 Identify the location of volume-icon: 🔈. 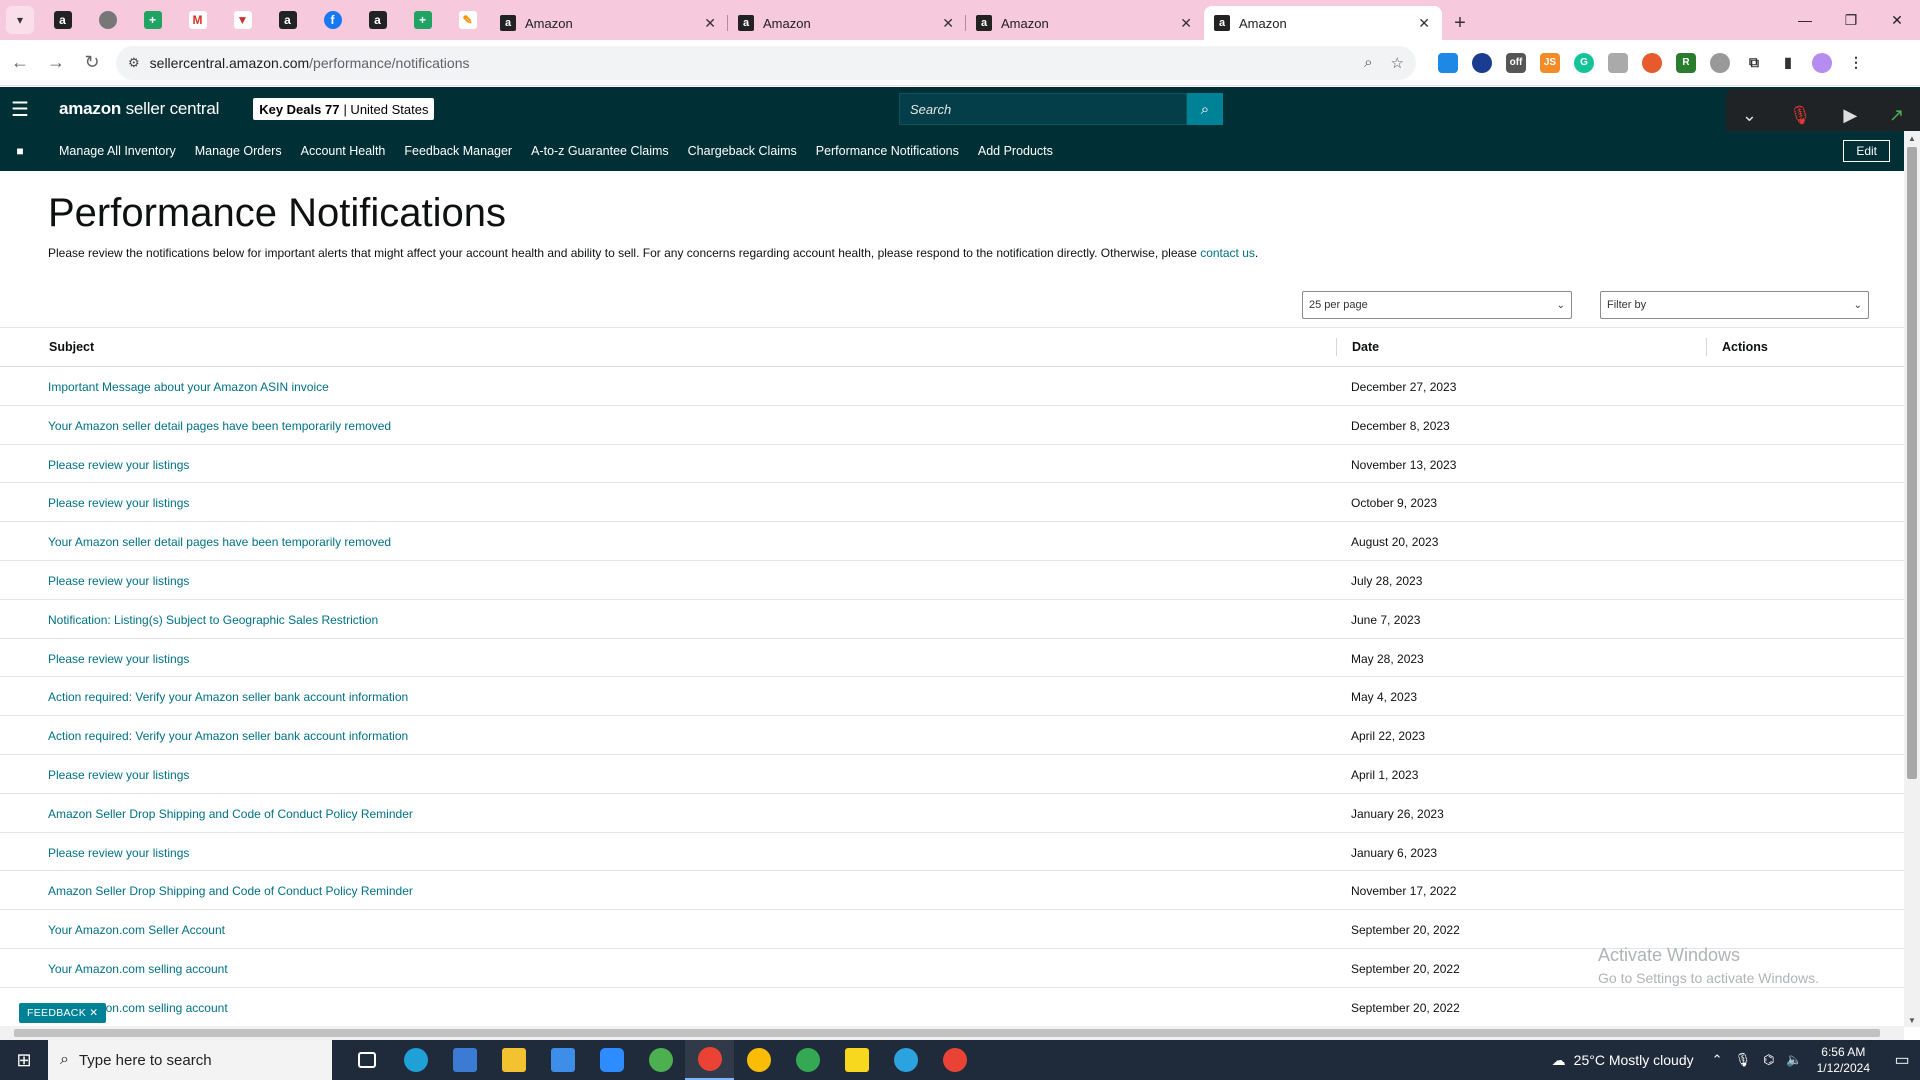
(1794, 1060).